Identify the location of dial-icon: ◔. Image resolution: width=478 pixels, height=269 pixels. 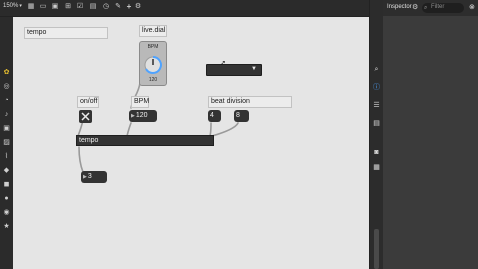
(6, 100).